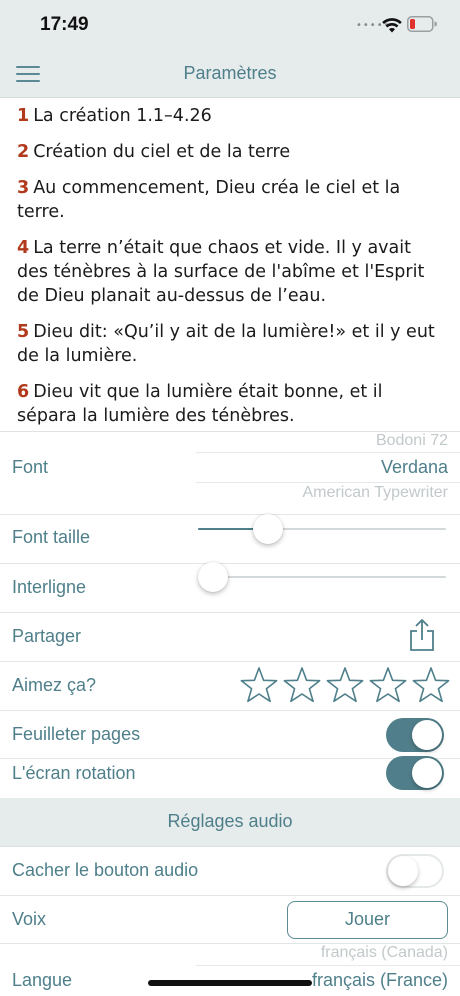 The image size is (460, 996). What do you see at coordinates (47, 636) in the screenshot?
I see `share-label: Partager` at bounding box center [47, 636].